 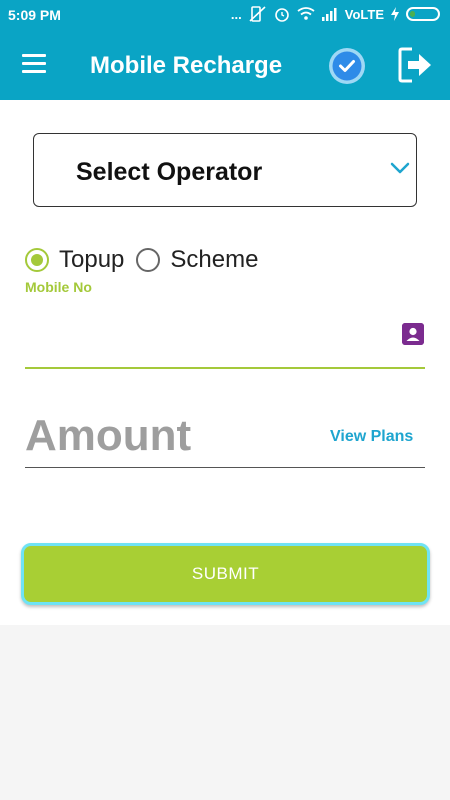 I want to click on battery-icon, so click(x=423, y=14).